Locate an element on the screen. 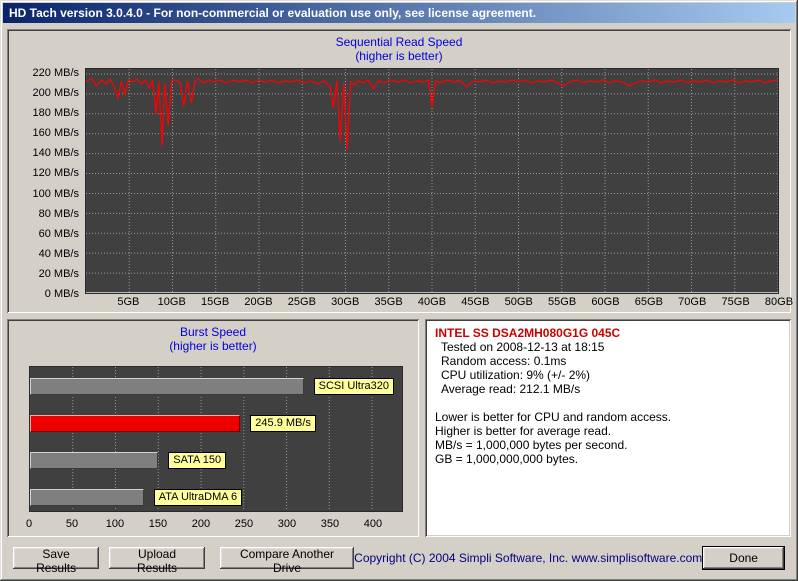 The height and width of the screenshot is (581, 798). read-x-tick-label: 70GB is located at coordinates (692, 302).